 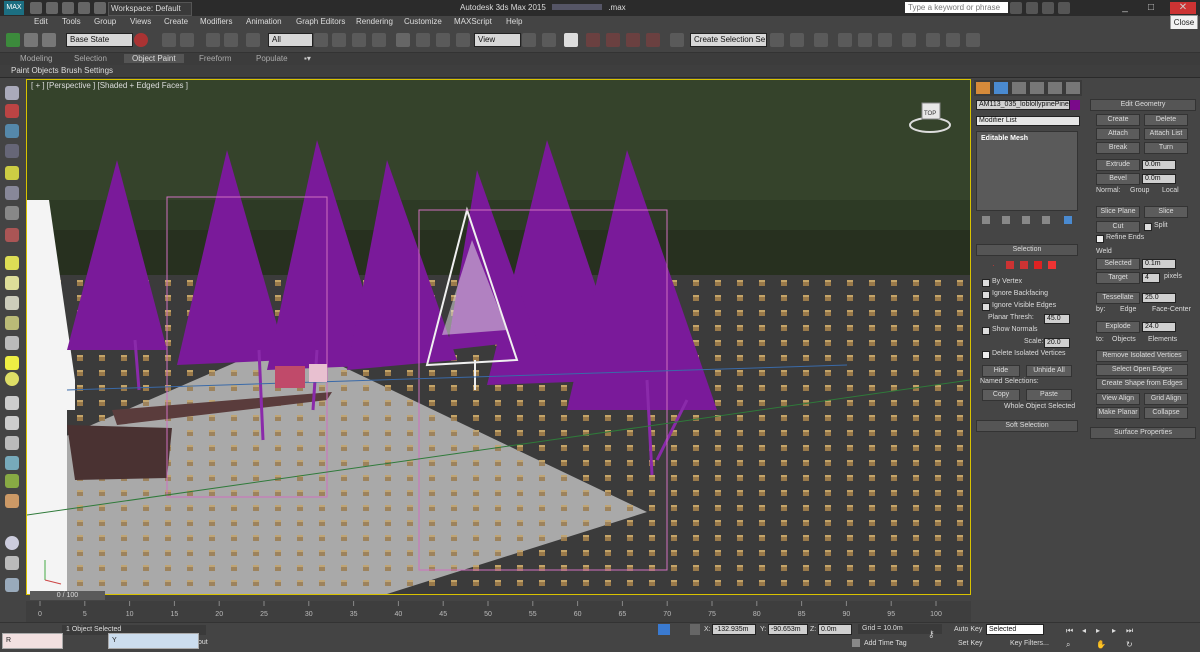 I want to click on menu-group: Group, so click(x=105, y=21).